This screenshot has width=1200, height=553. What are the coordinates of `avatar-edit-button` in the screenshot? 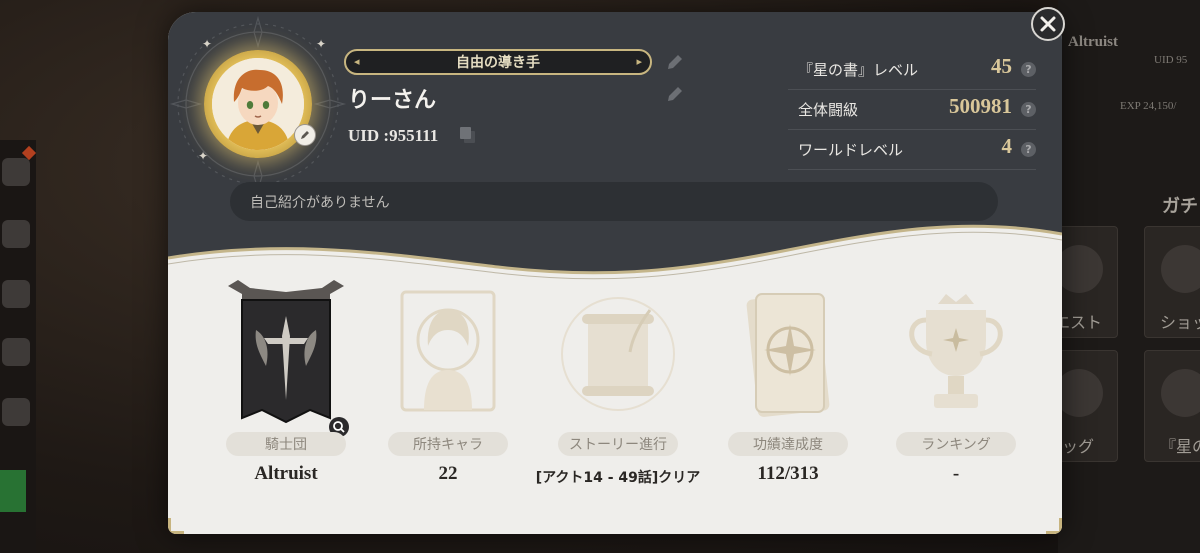 It's located at (305, 135).